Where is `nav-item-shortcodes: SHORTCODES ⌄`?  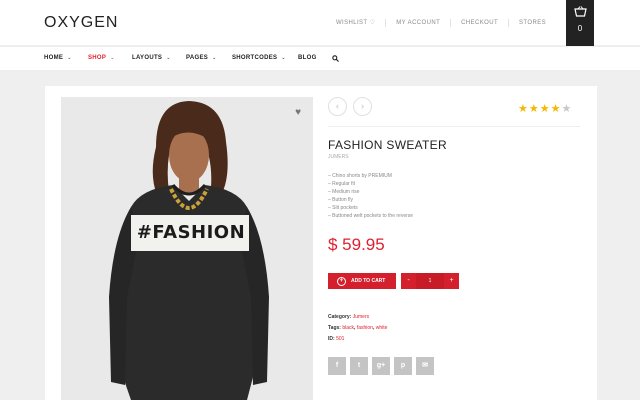 nav-item-shortcodes: SHORTCODES ⌄ is located at coordinates (259, 58).